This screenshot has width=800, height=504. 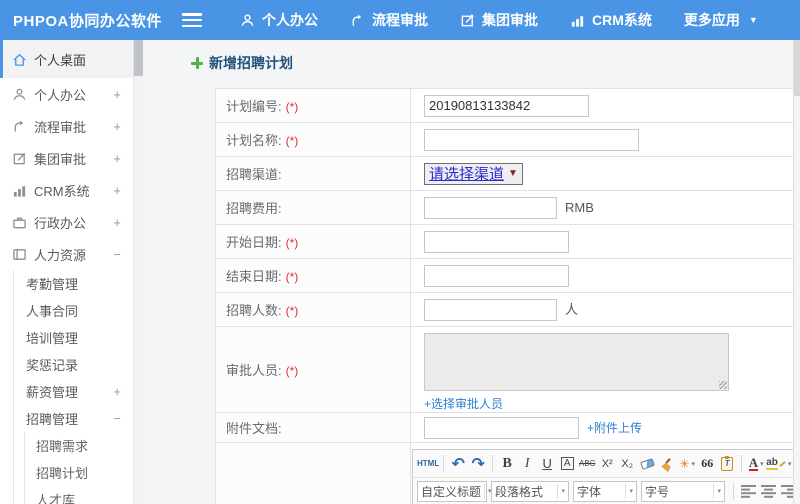 I want to click on subscript-icon: X₂, so click(x=627, y=463).